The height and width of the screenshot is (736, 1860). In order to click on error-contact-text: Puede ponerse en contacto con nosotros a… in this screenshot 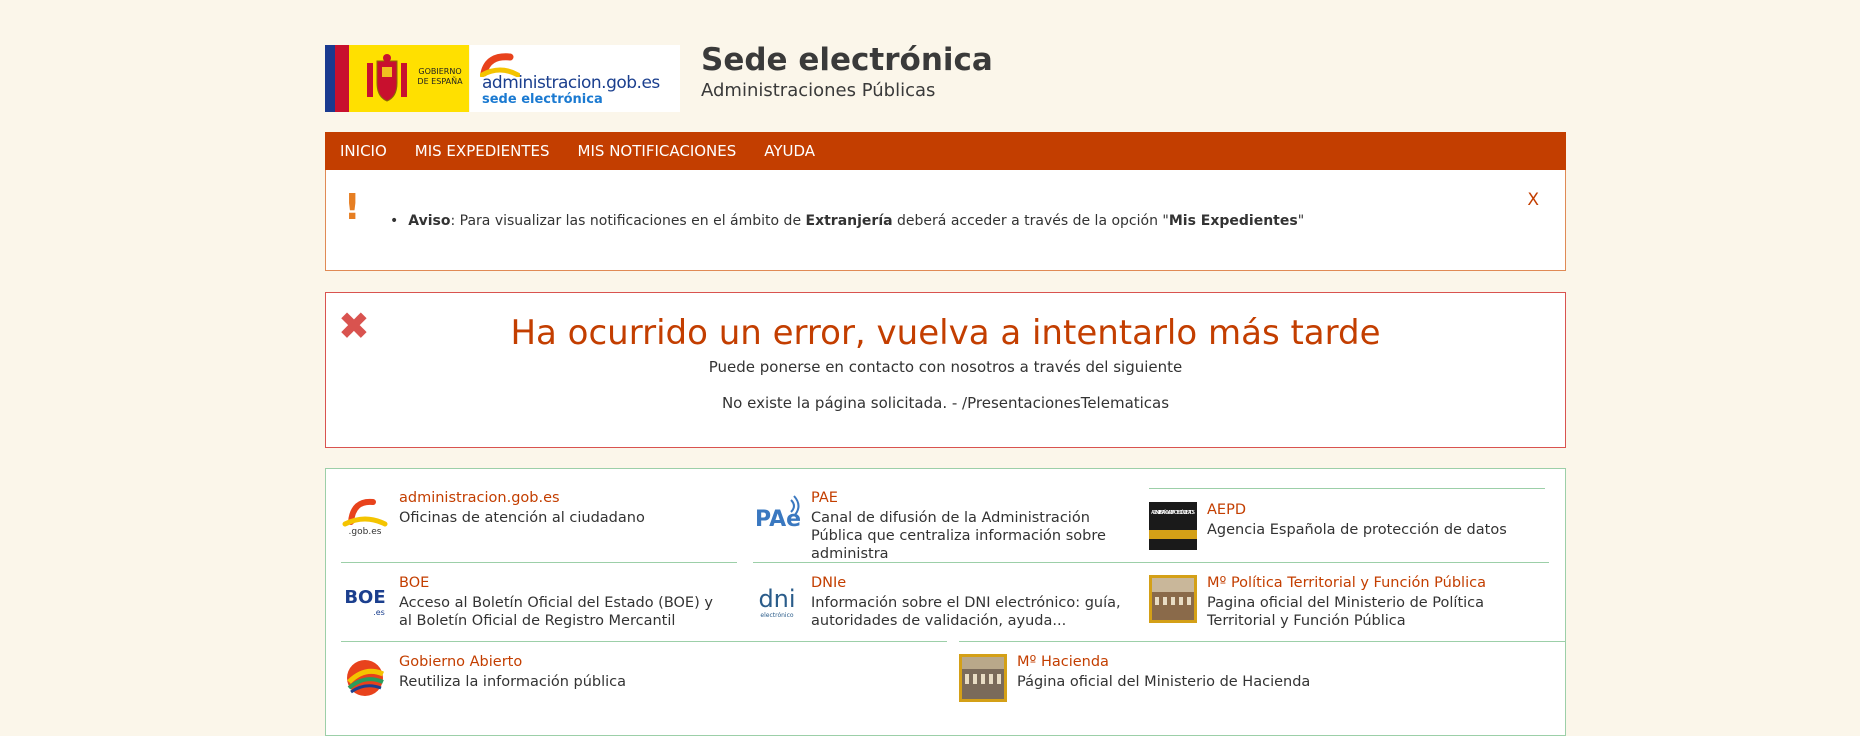, I will do `click(945, 367)`.